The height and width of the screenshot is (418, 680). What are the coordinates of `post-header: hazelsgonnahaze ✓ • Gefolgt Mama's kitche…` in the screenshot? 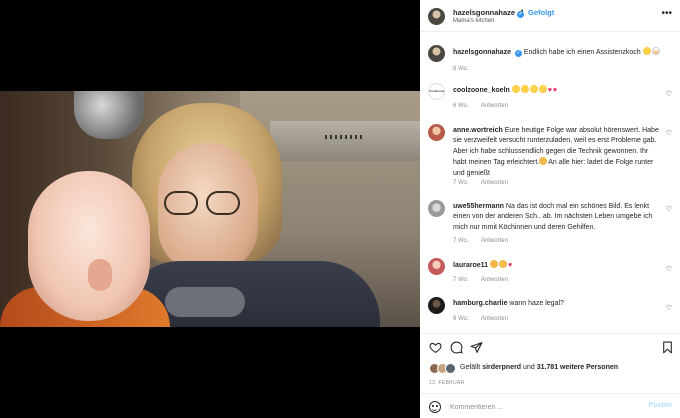 It's located at (550, 16).